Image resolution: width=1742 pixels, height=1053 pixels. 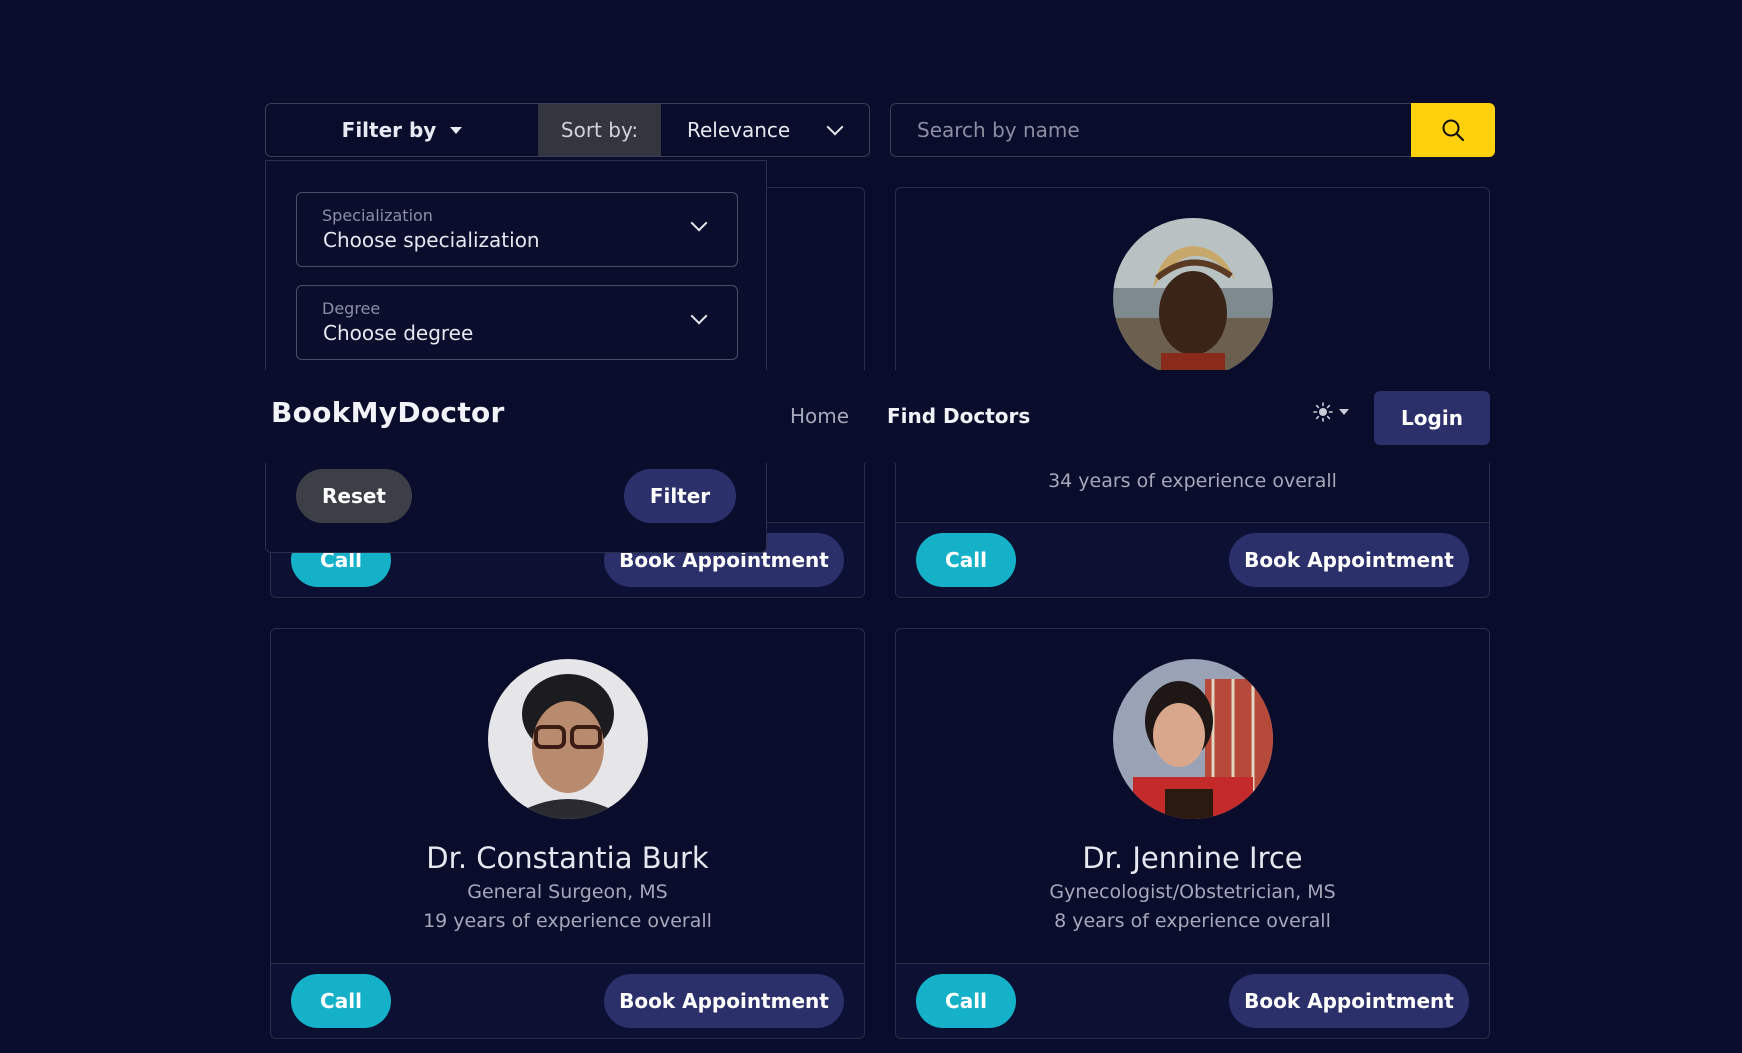 I want to click on doctor-specialization: Gynecologist/Obstetrician, MS, so click(x=1192, y=892).